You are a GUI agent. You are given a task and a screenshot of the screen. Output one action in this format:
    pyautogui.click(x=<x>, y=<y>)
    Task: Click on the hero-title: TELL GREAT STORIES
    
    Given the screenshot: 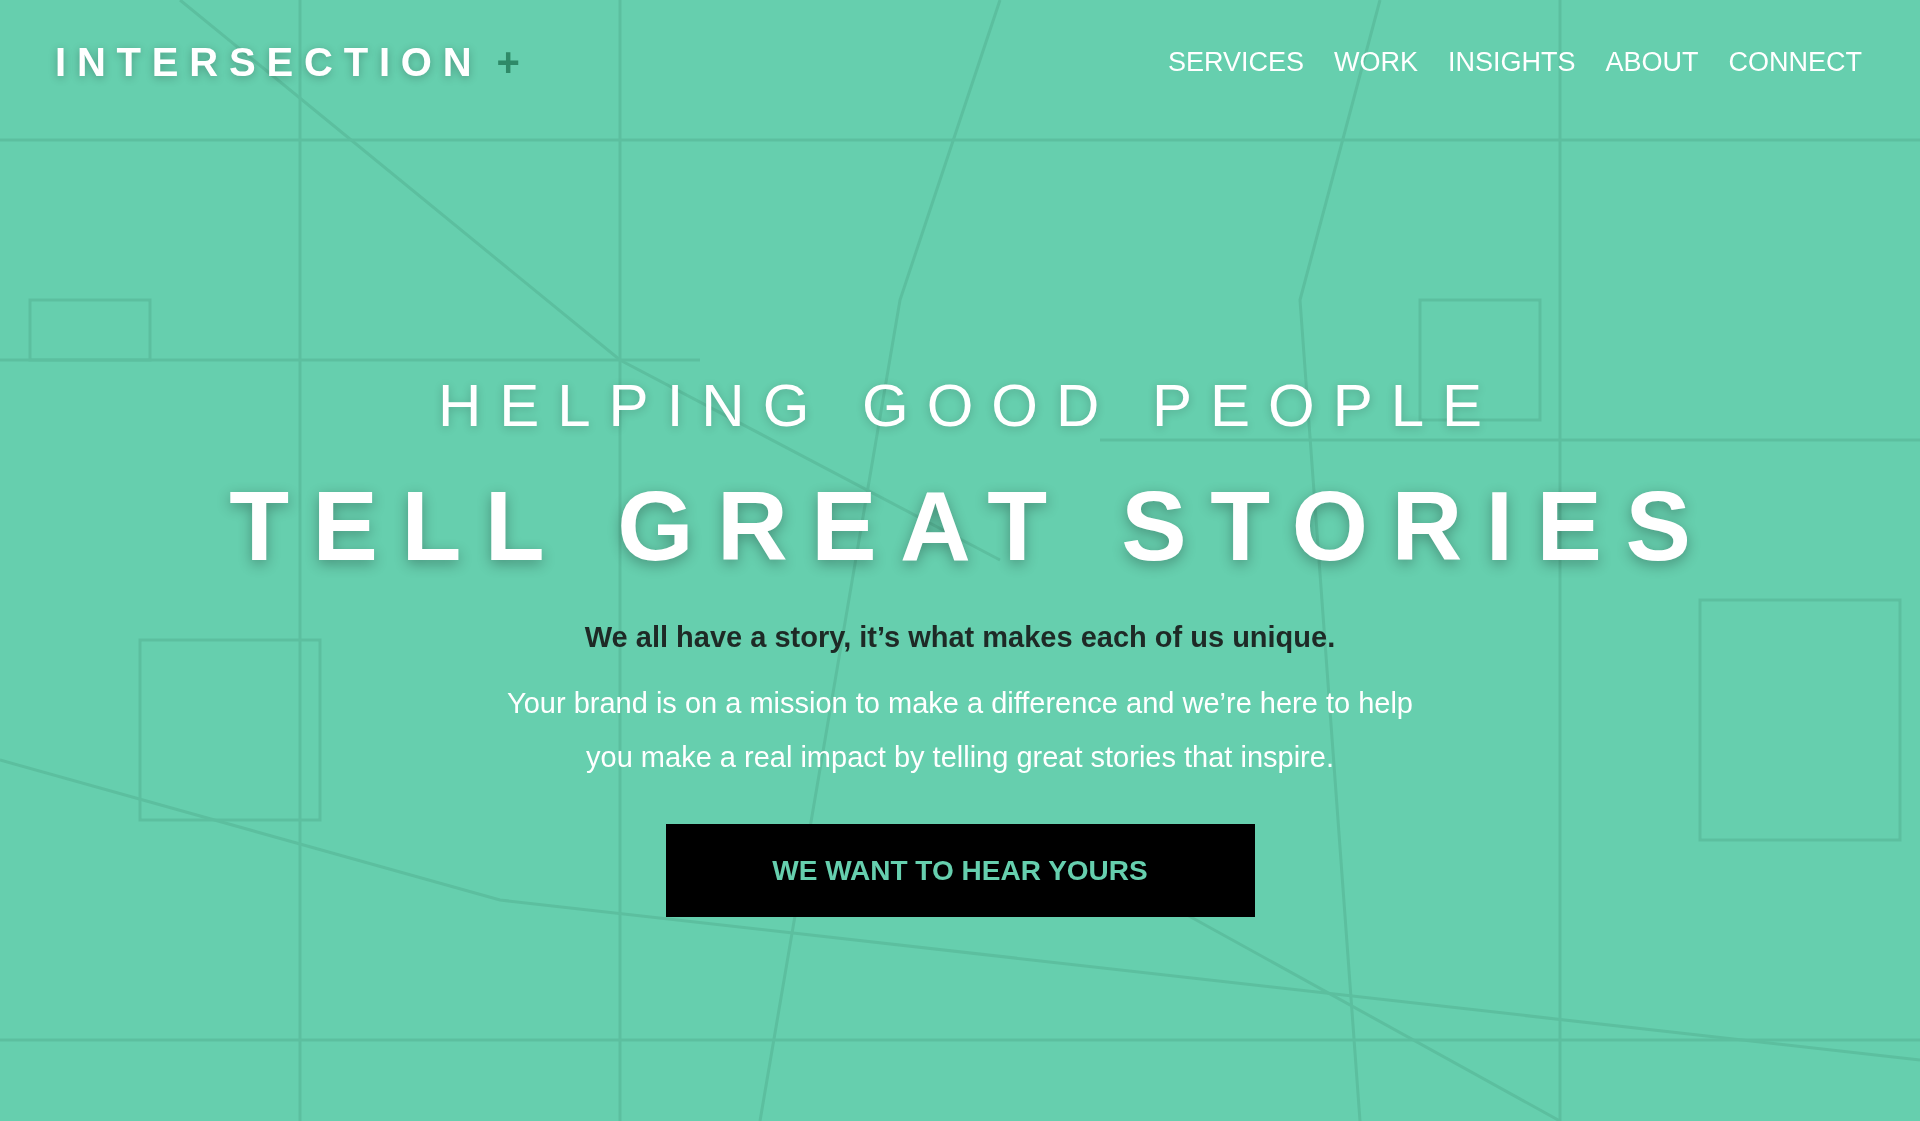 What is the action you would take?
    pyautogui.click(x=972, y=526)
    